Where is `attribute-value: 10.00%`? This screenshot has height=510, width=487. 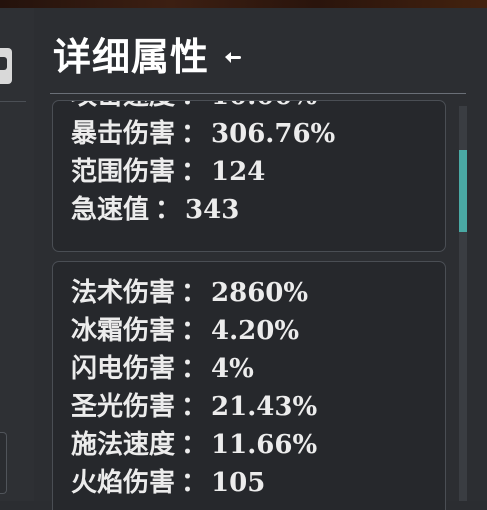 attribute-value: 10.00% is located at coordinates (264, 106).